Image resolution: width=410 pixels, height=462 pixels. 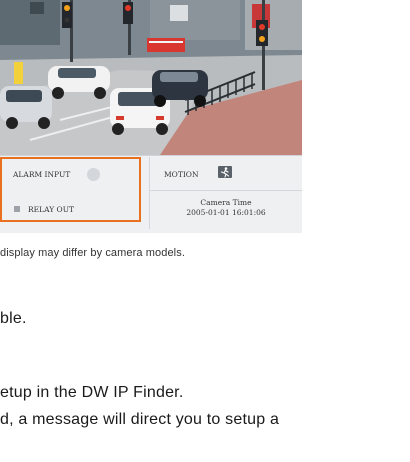 What do you see at coordinates (225, 172) in the screenshot?
I see `running-person-icon` at bounding box center [225, 172].